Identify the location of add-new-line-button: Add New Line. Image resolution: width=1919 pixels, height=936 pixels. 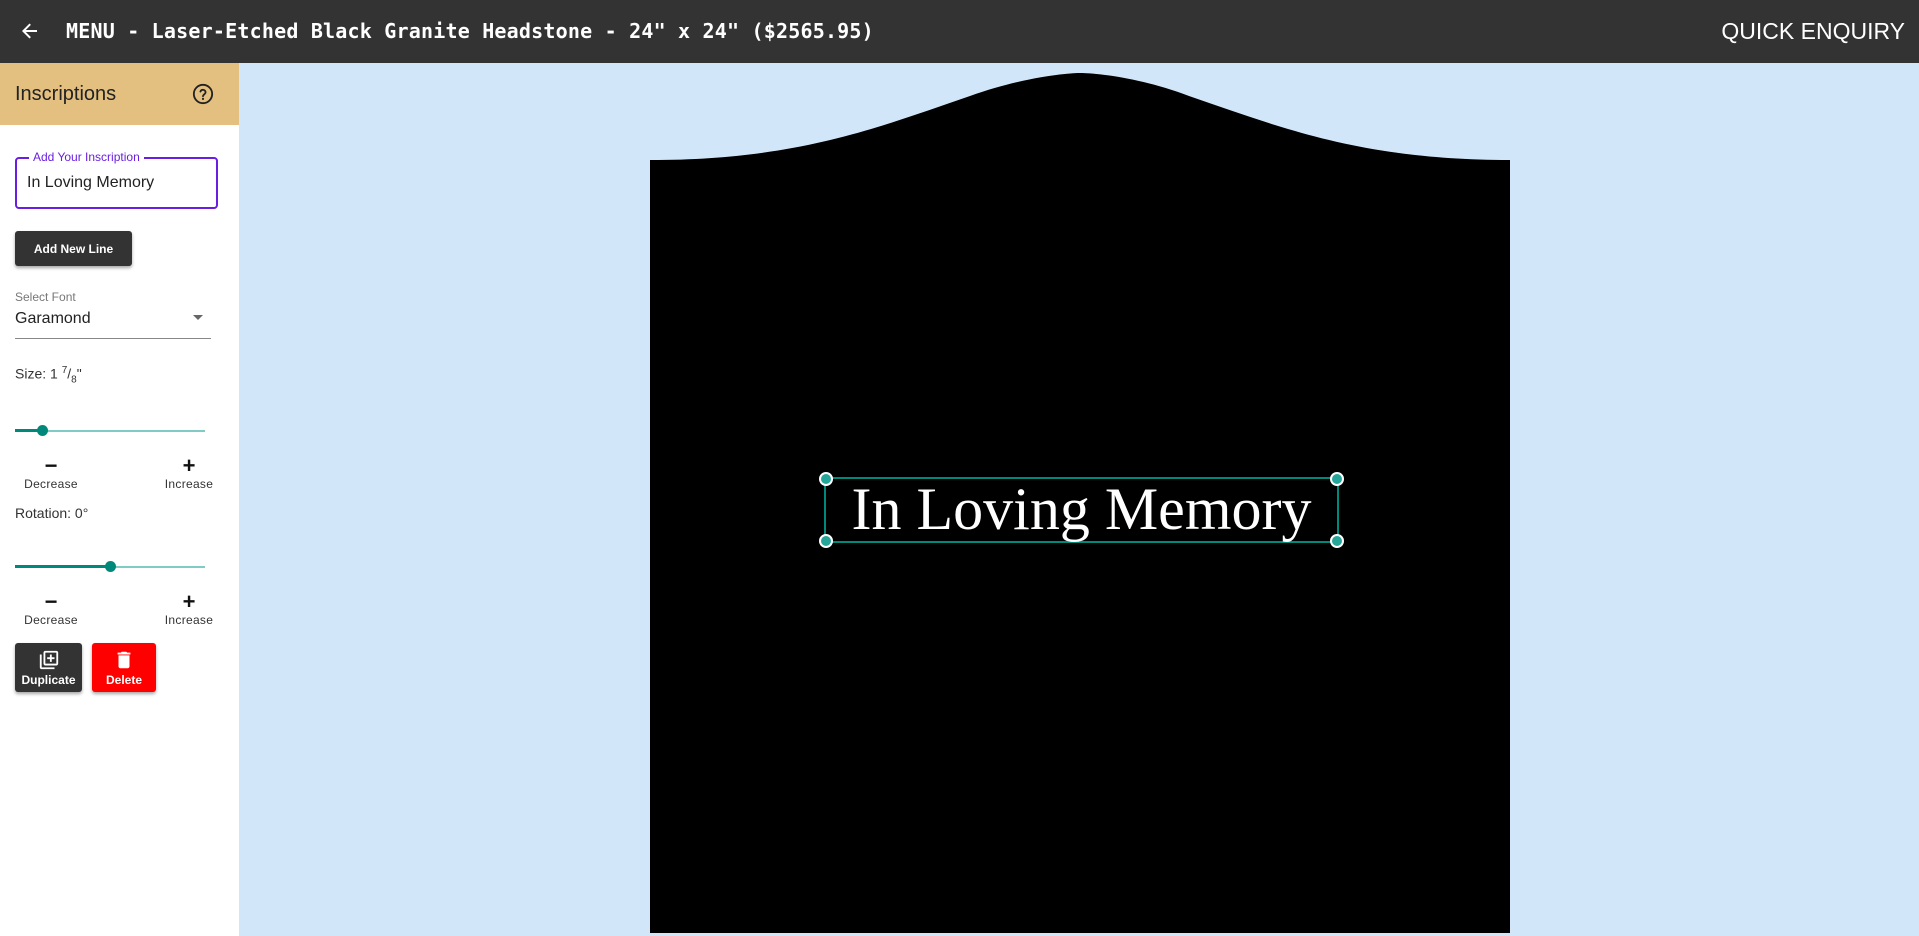
(73, 248).